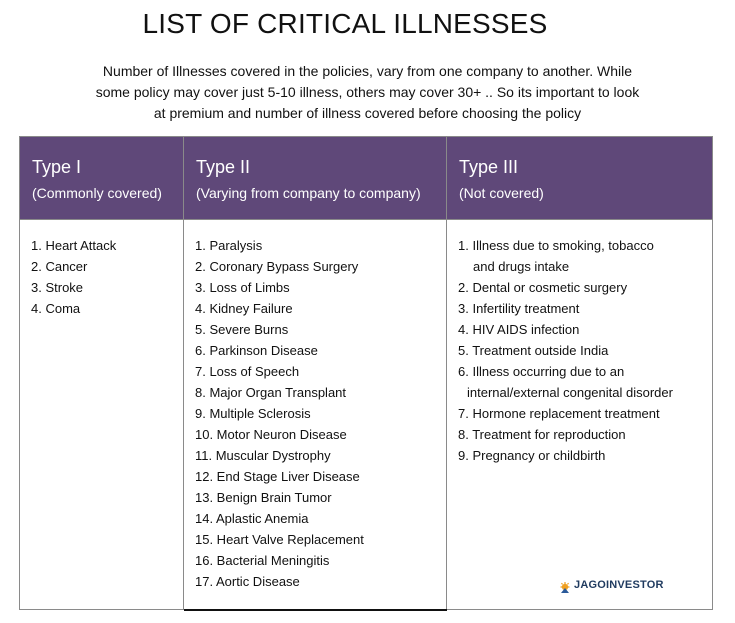 The width and height of the screenshot is (735, 623). I want to click on list-item: 16. Bacterial Meningitis, so click(262, 560).